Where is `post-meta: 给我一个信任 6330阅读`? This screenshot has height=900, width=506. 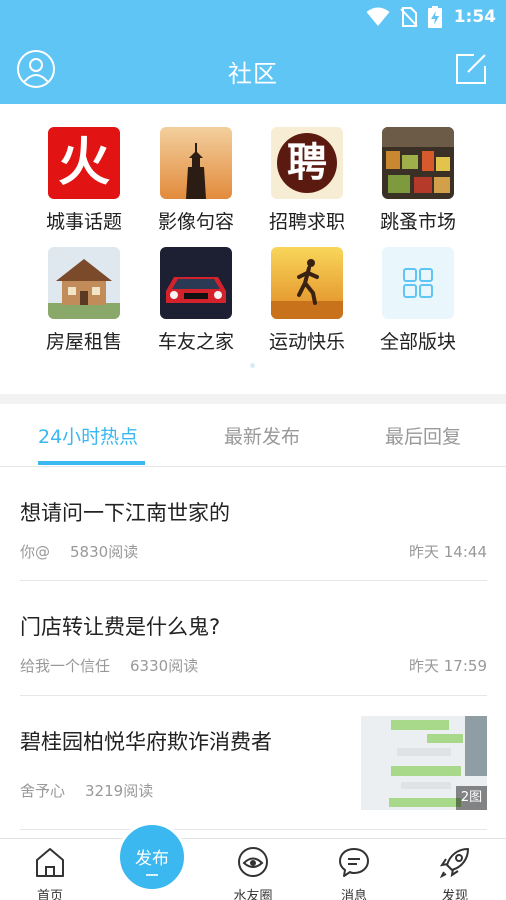
post-meta: 给我一个信任 6330阅读 is located at coordinates (109, 665).